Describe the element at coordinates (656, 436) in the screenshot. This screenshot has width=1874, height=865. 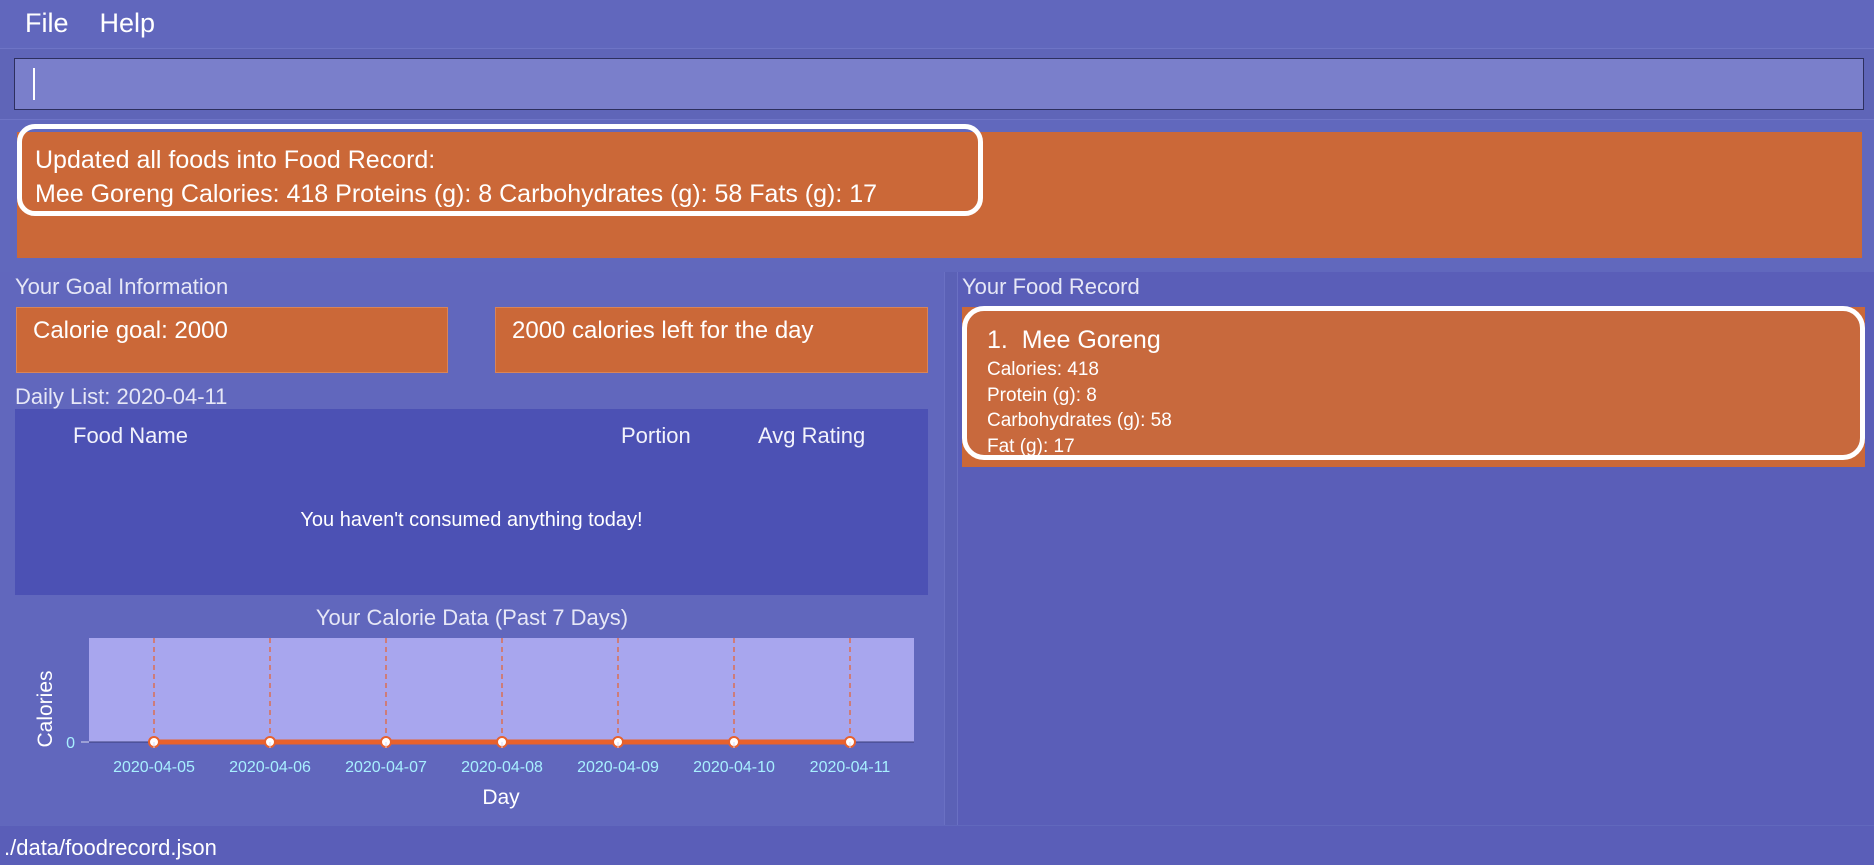
I see `column-header-portion: Portion` at that location.